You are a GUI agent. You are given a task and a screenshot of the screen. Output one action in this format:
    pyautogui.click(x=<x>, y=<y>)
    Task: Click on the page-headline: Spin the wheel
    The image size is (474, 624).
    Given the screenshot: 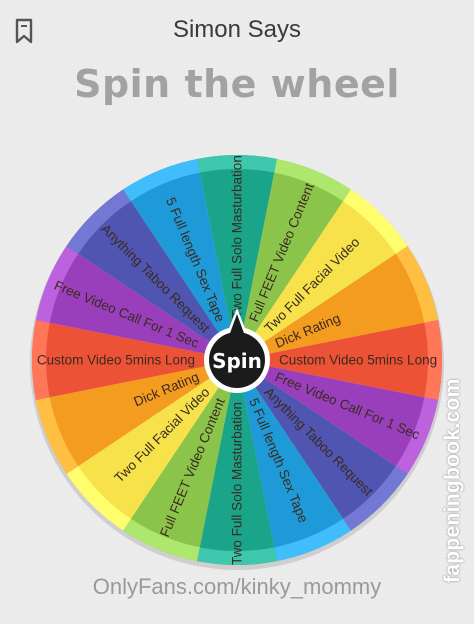 What is the action you would take?
    pyautogui.click(x=237, y=84)
    